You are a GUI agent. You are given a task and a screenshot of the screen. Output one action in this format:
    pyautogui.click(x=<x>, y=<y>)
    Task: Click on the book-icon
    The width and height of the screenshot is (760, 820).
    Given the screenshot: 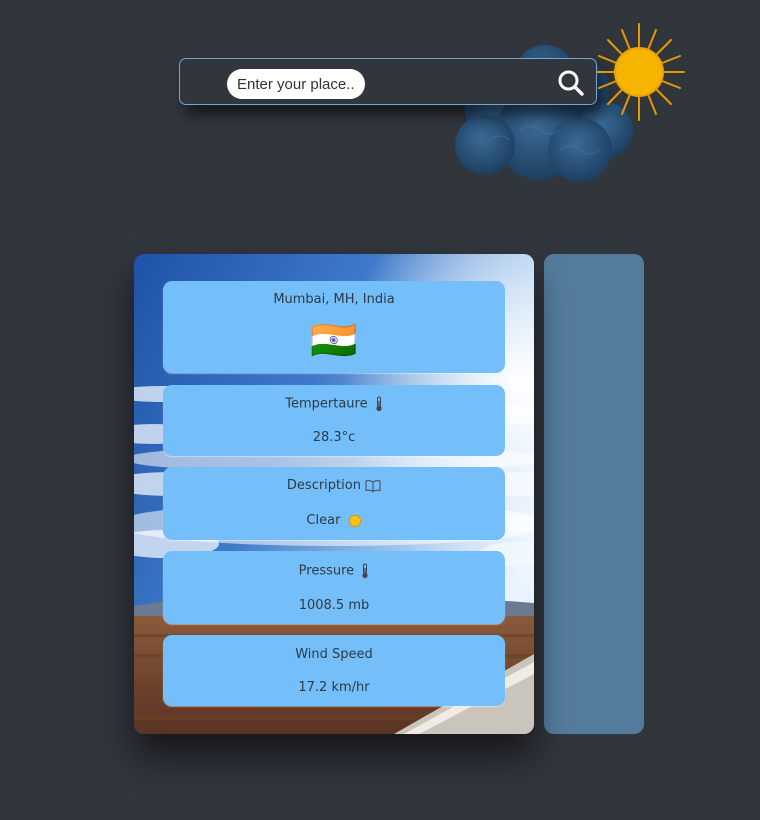 What is the action you would take?
    pyautogui.click(x=373, y=486)
    